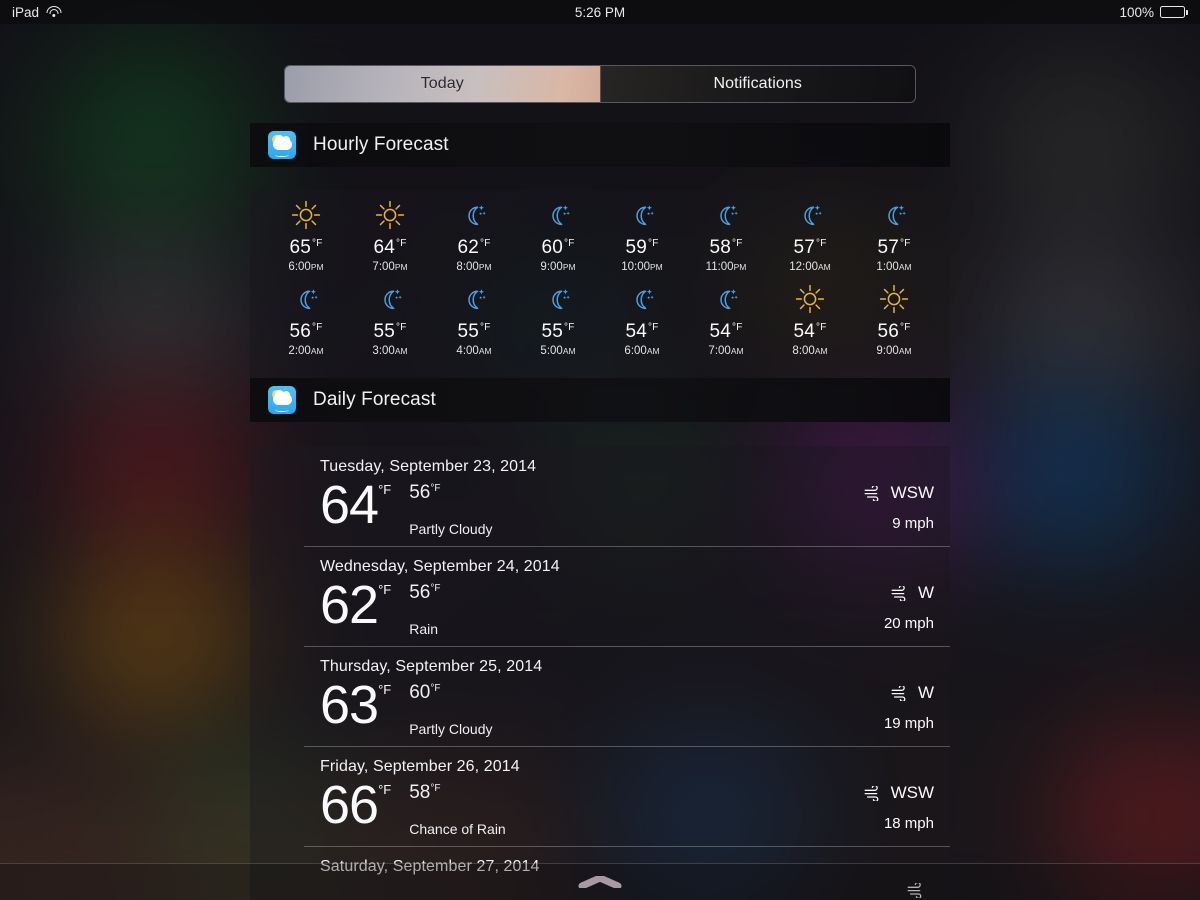 Image resolution: width=1200 pixels, height=900 pixels. Describe the element at coordinates (457, 793) in the screenshot. I see `daily-low-temperature: 58 °F` at that location.